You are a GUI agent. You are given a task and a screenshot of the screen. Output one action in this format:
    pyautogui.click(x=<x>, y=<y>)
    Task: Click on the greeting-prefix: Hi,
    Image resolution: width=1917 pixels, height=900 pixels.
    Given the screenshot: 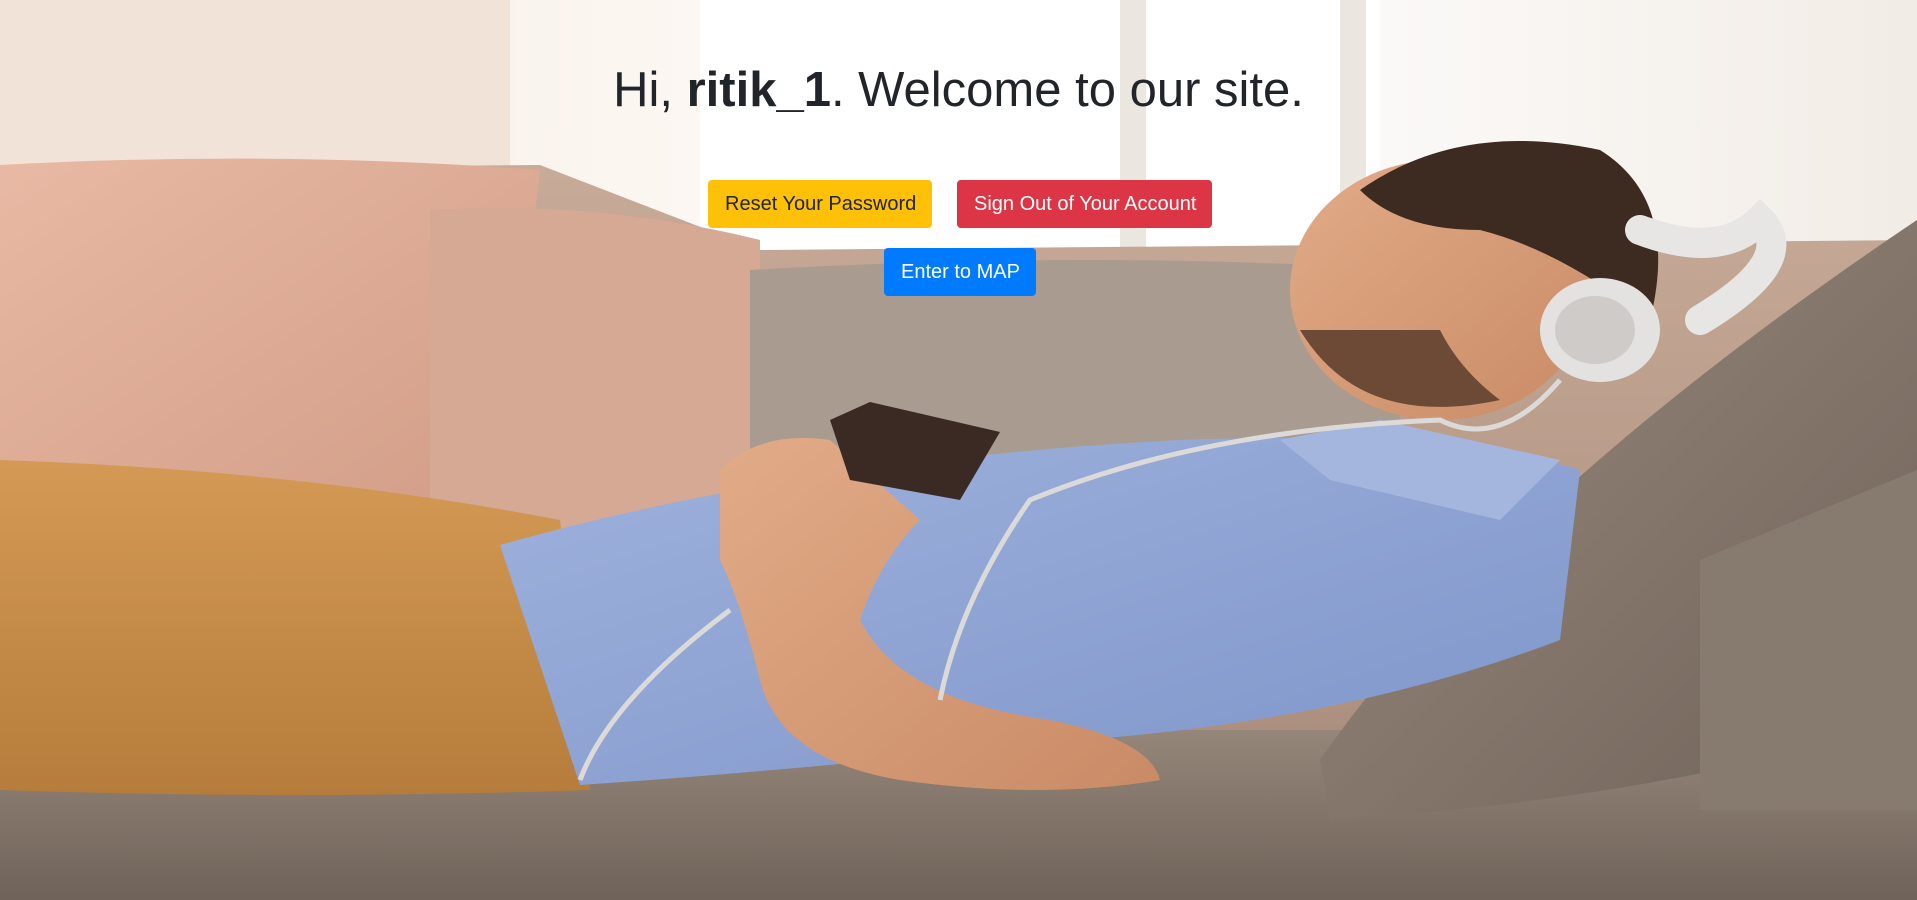 What is the action you would take?
    pyautogui.click(x=650, y=90)
    